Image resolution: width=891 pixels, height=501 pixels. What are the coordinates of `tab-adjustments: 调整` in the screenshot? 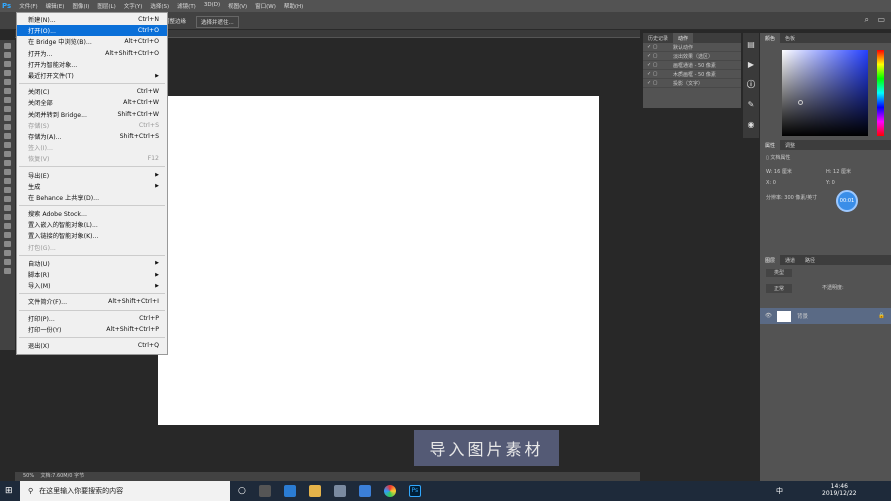 It's located at (790, 145).